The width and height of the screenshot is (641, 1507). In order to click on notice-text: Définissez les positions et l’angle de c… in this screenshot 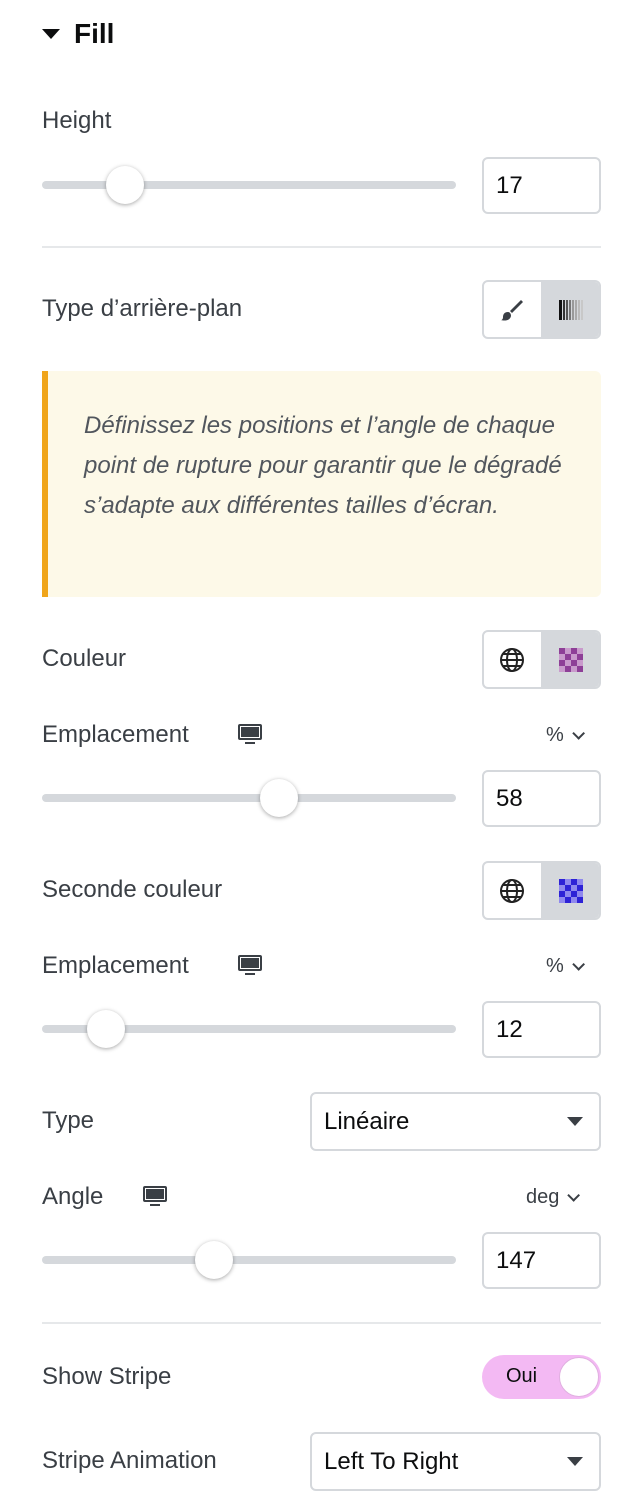, I will do `click(323, 465)`.